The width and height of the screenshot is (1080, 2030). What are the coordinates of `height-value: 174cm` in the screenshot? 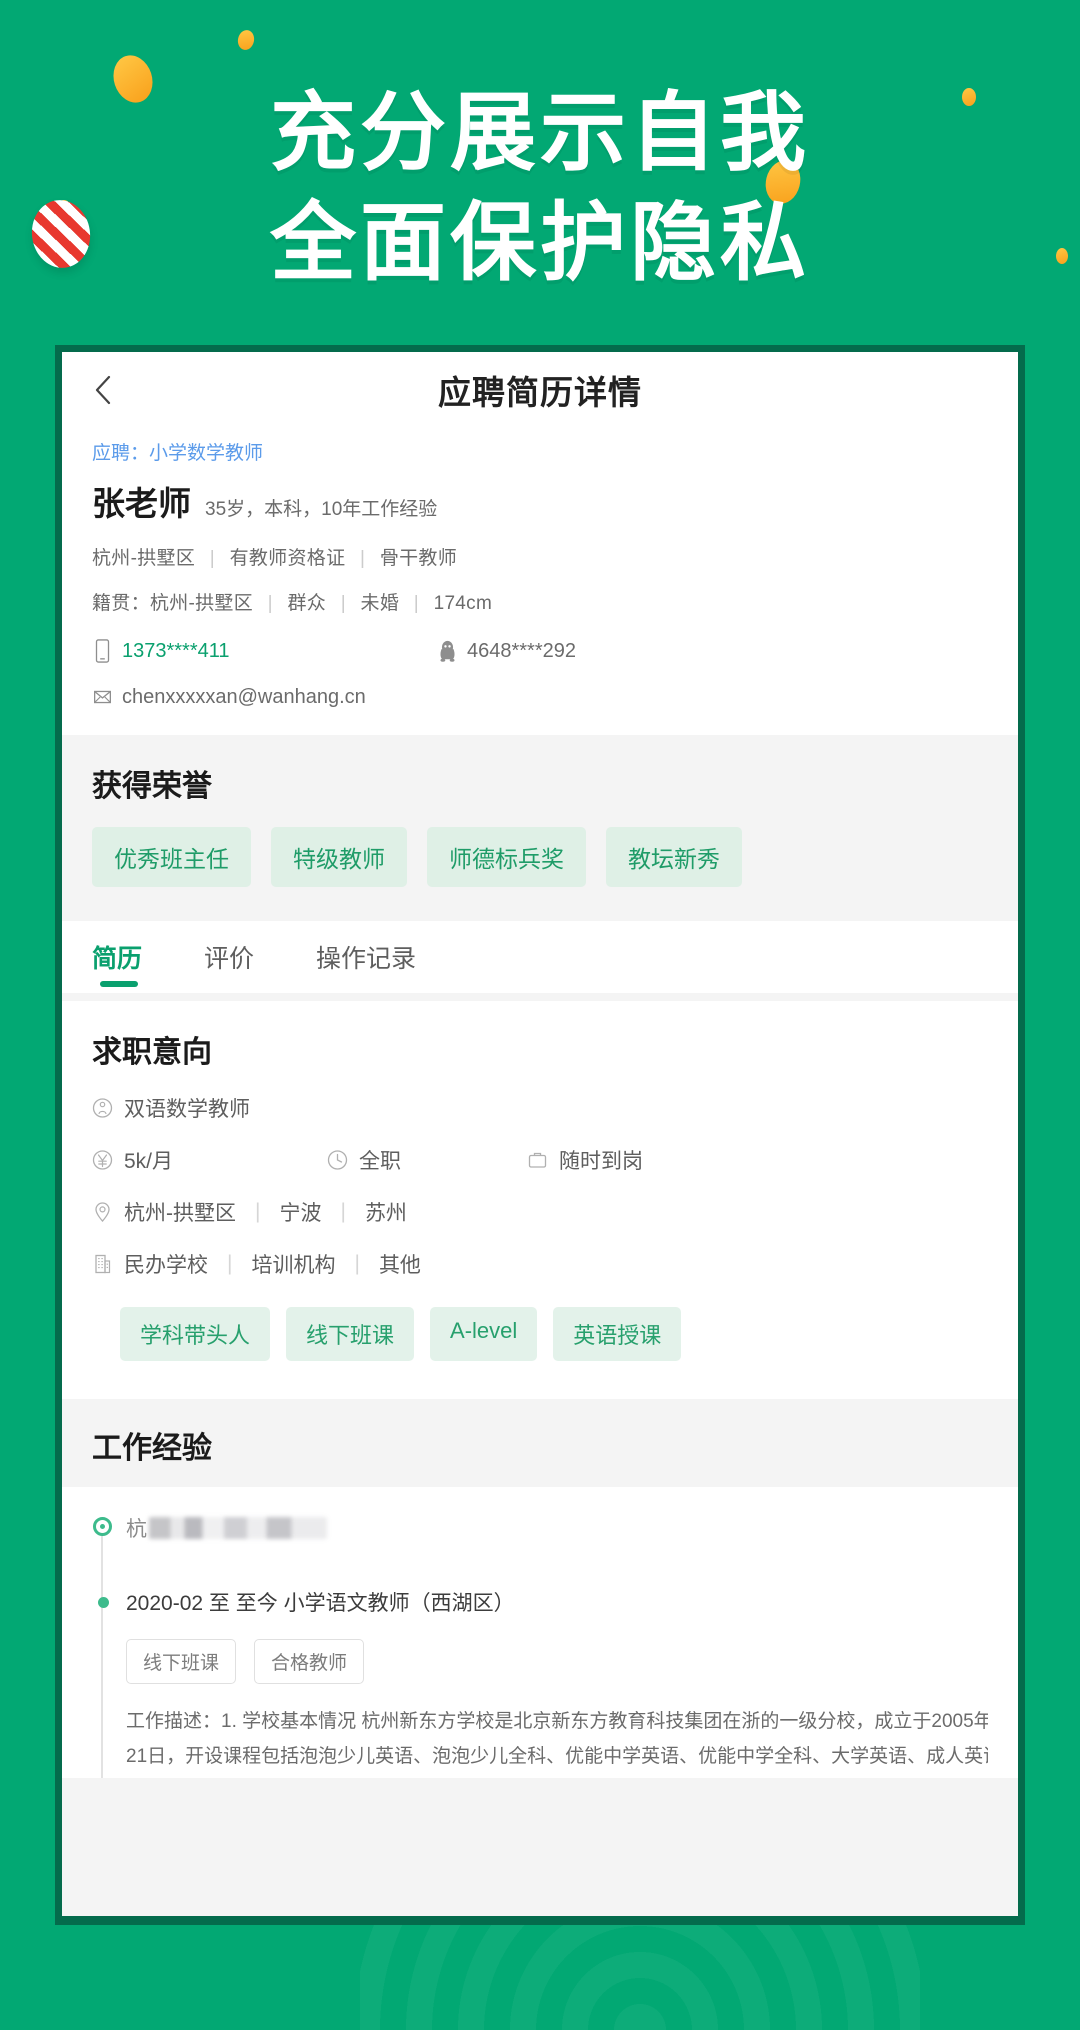 It's located at (463, 603).